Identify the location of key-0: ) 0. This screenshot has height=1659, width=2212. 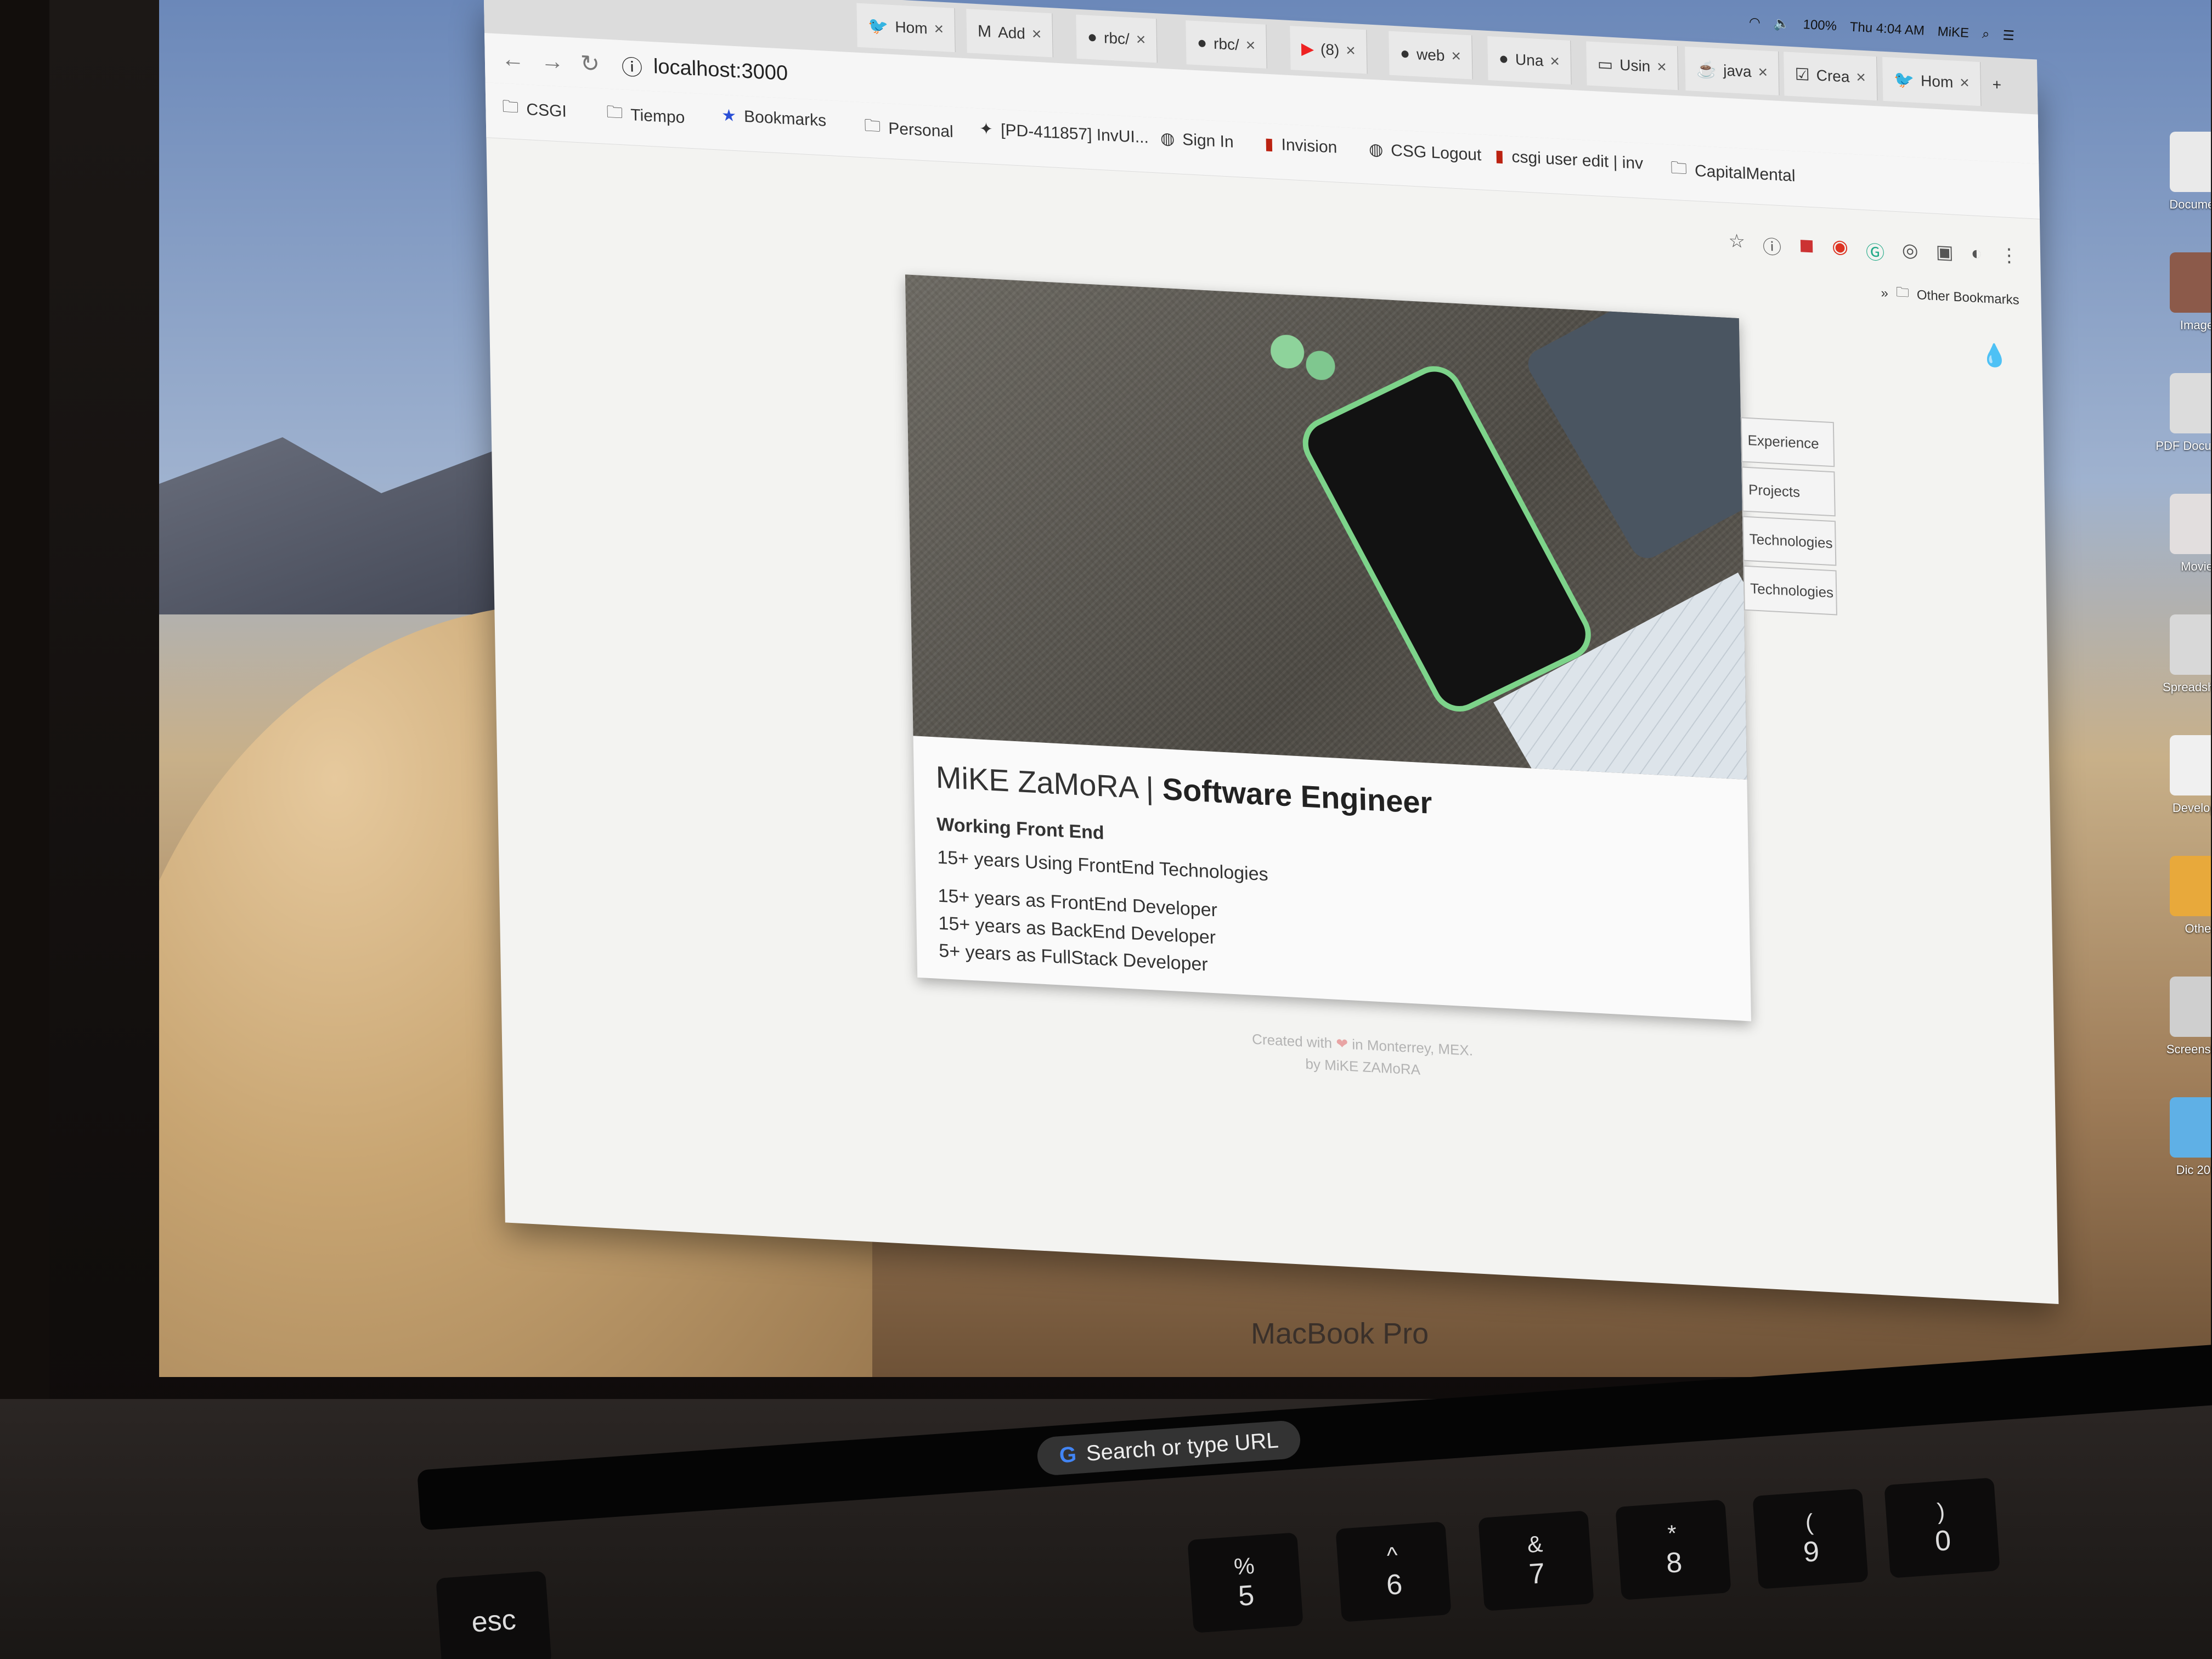
(1942, 1527).